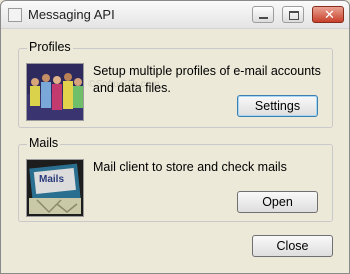 The width and height of the screenshot is (350, 274). I want to click on close-button: Close, so click(292, 246).